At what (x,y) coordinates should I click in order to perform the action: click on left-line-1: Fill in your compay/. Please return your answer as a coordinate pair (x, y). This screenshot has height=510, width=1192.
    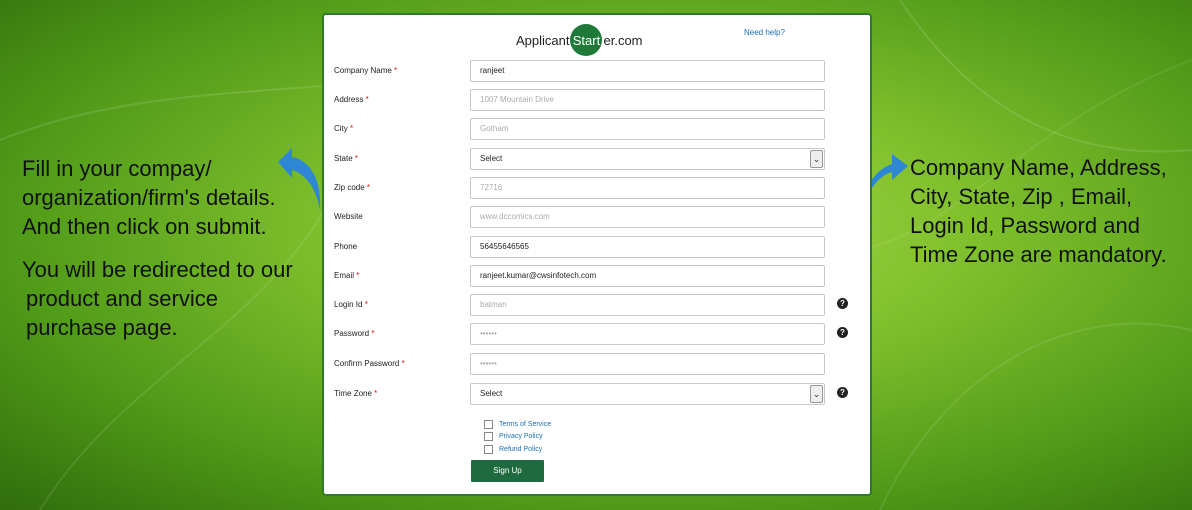
    Looking at the image, I should click on (117, 168).